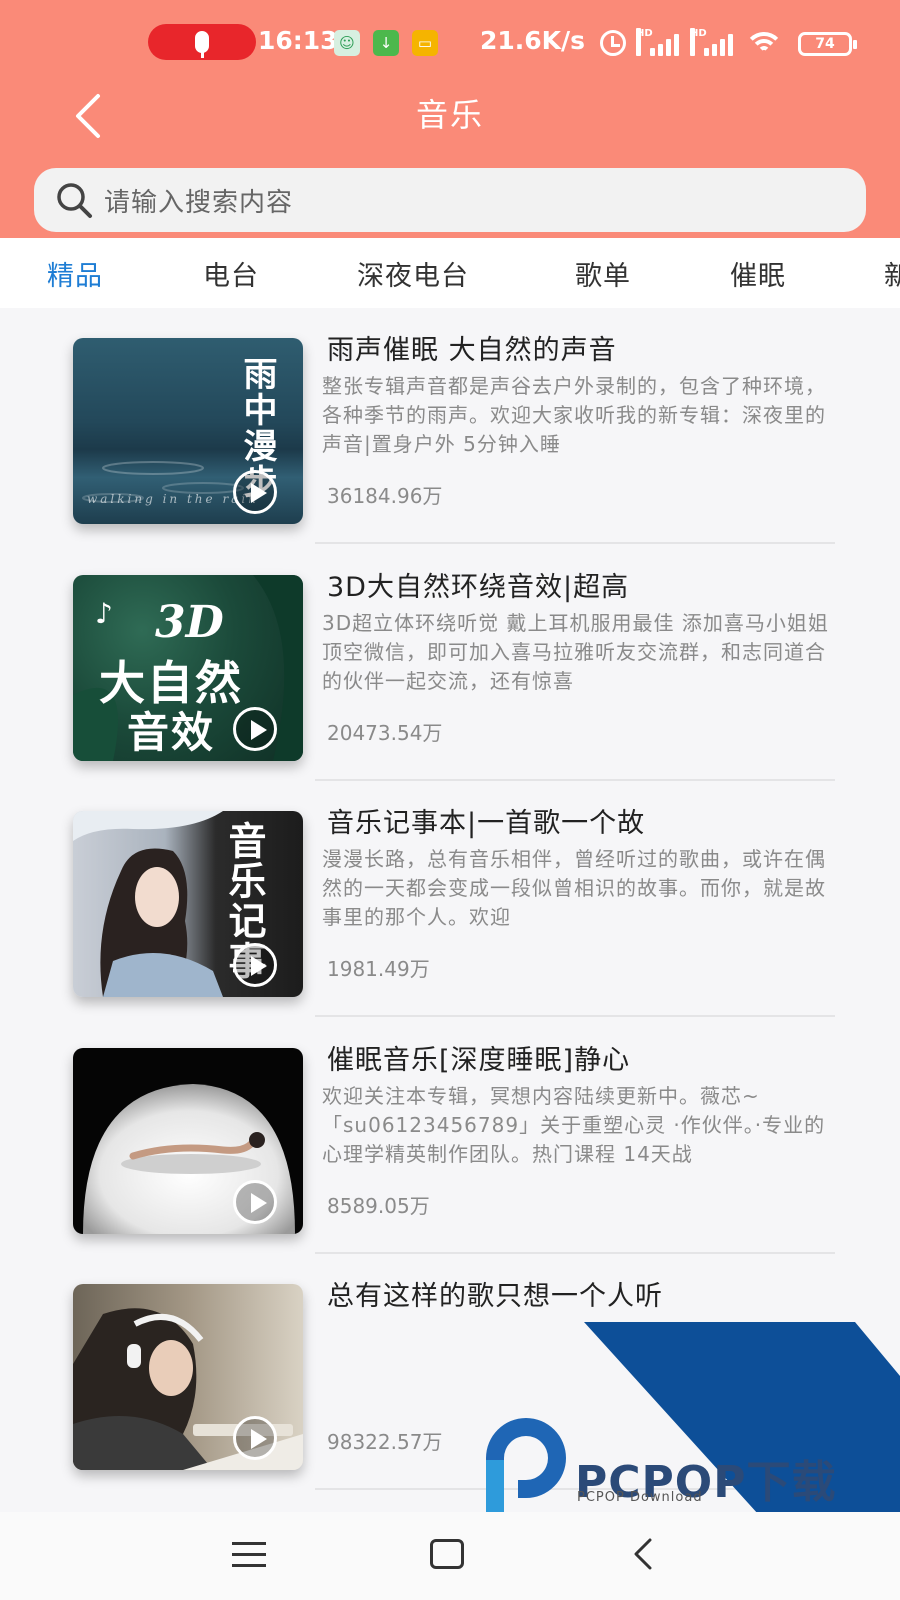  Describe the element at coordinates (188, 904) in the screenshot. I see `album-cover: 音乐记事` at that location.